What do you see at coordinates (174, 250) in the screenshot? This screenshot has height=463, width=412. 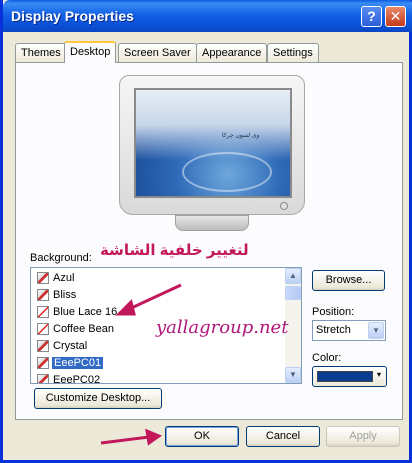 I see `arabic-annotation: لتغيير خلفية الشاشة` at bounding box center [174, 250].